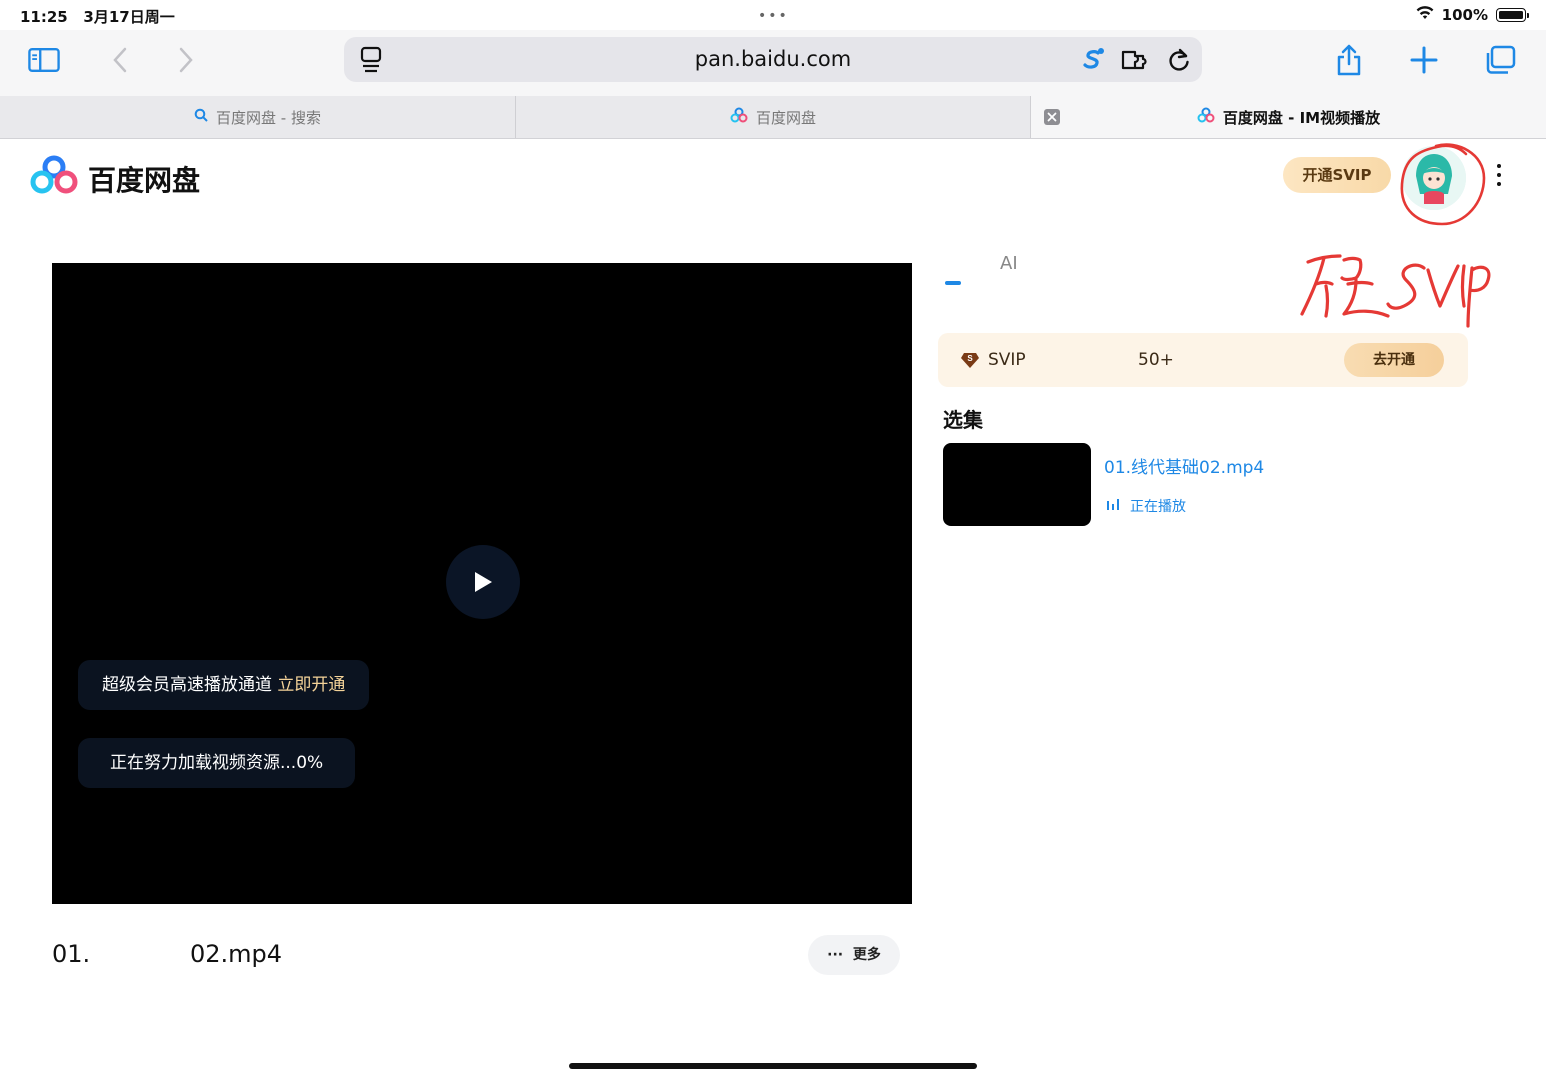 This screenshot has height=1080, width=1546. Describe the element at coordinates (1424, 60) in the screenshot. I see `new-tab-icon` at that location.